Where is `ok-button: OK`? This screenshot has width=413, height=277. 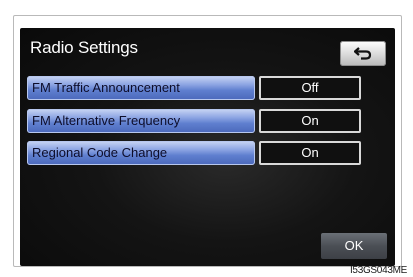 ok-button: OK is located at coordinates (354, 246).